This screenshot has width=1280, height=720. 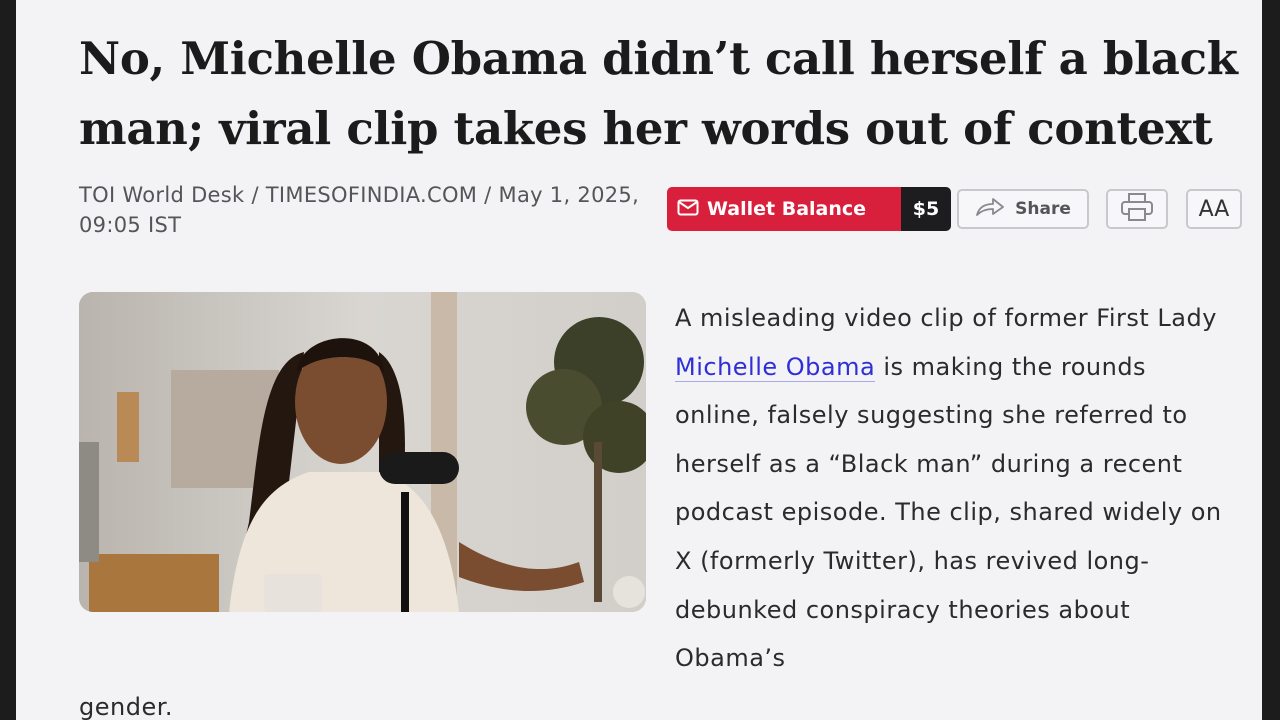 What do you see at coordinates (1214, 209) in the screenshot?
I see `font-size-button: AA` at bounding box center [1214, 209].